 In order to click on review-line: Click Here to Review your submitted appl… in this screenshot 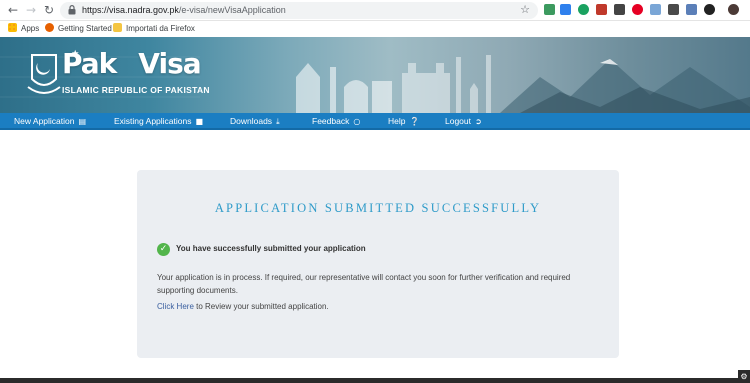, I will do `click(243, 306)`.